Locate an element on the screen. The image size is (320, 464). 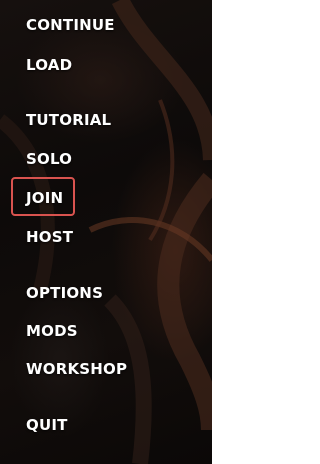
menu-item-solo: SOLO is located at coordinates (49, 159).